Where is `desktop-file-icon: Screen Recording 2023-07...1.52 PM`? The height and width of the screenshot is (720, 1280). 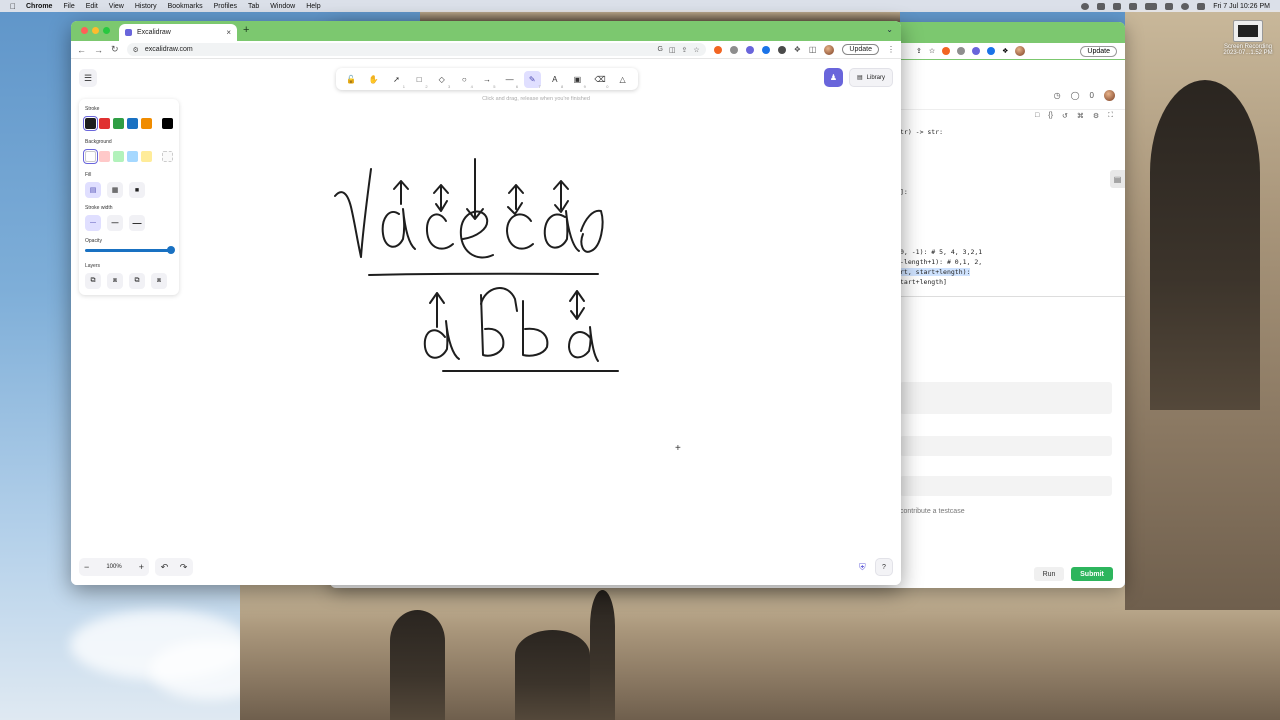 desktop-file-icon: Screen Recording 2023-07...1.52 PM is located at coordinates (1248, 38).